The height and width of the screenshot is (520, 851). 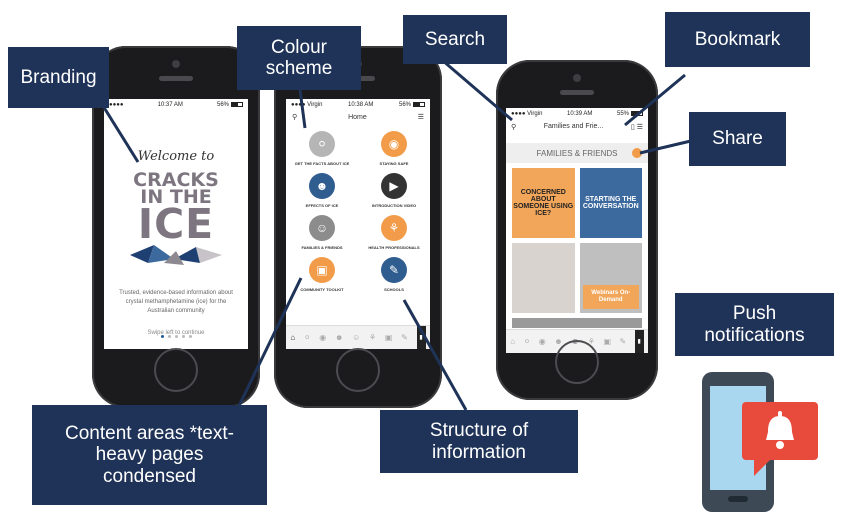 I want to click on push-notification-phone-icon, so click(x=760, y=442).